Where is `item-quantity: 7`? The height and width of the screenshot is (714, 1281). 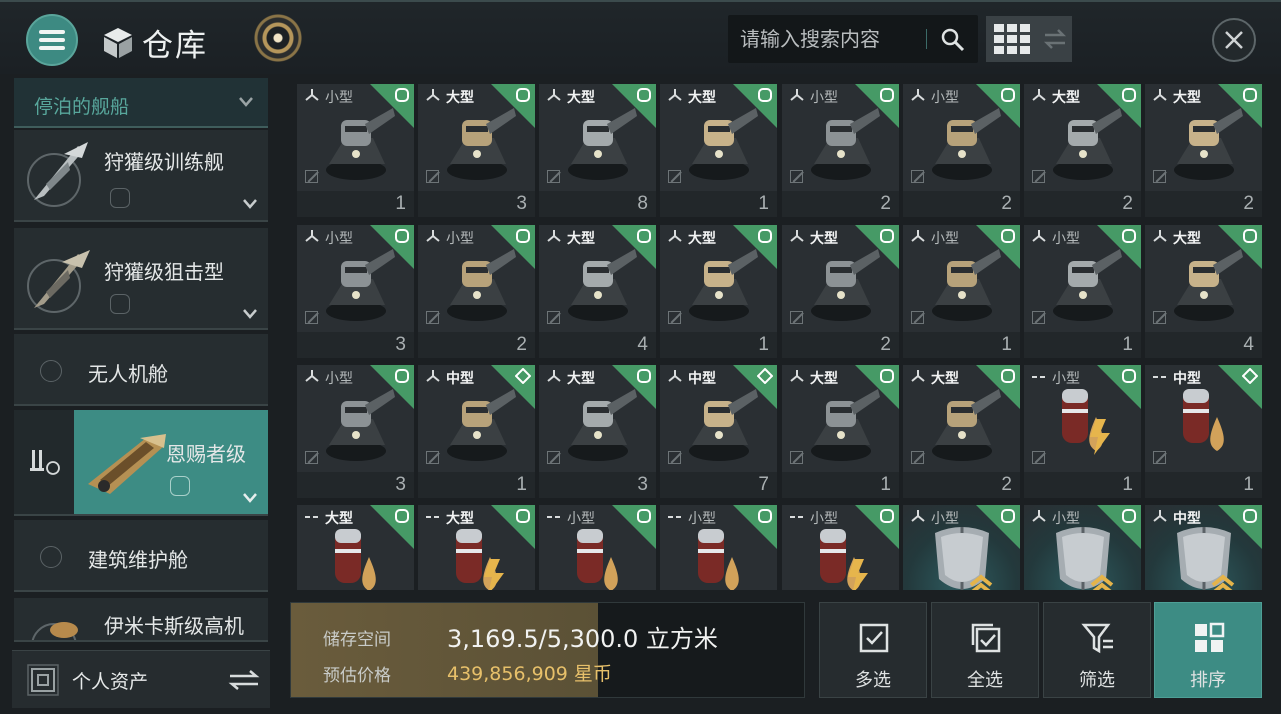 item-quantity: 7 is located at coordinates (763, 484).